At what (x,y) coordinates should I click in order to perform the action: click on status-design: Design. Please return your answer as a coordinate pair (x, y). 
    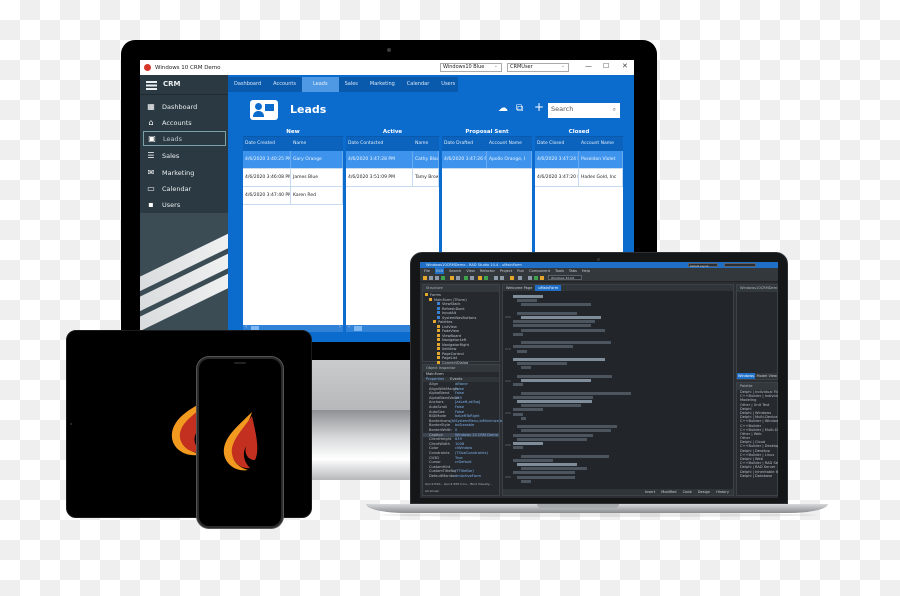
    Looking at the image, I should click on (704, 492).